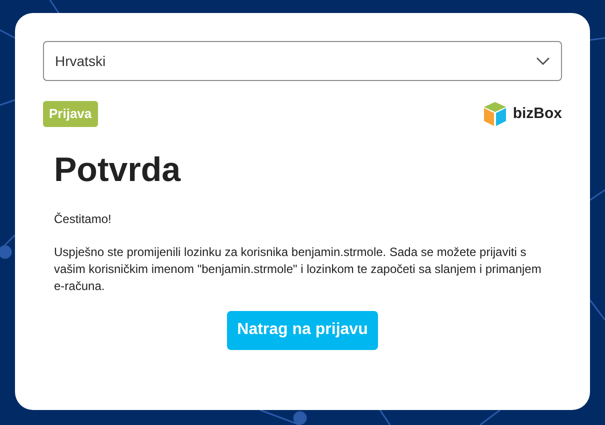  What do you see at coordinates (298, 269) in the screenshot?
I see `message-text: Uspješno ste promijenili lozinku za korisnika benjamin.strmole. Sada se možete prijaviti s vašim korisničkim imenom "benjamin.strmole" i lozinkom te započeti sa slanjem i primanjem e-računa.` at bounding box center [298, 269].